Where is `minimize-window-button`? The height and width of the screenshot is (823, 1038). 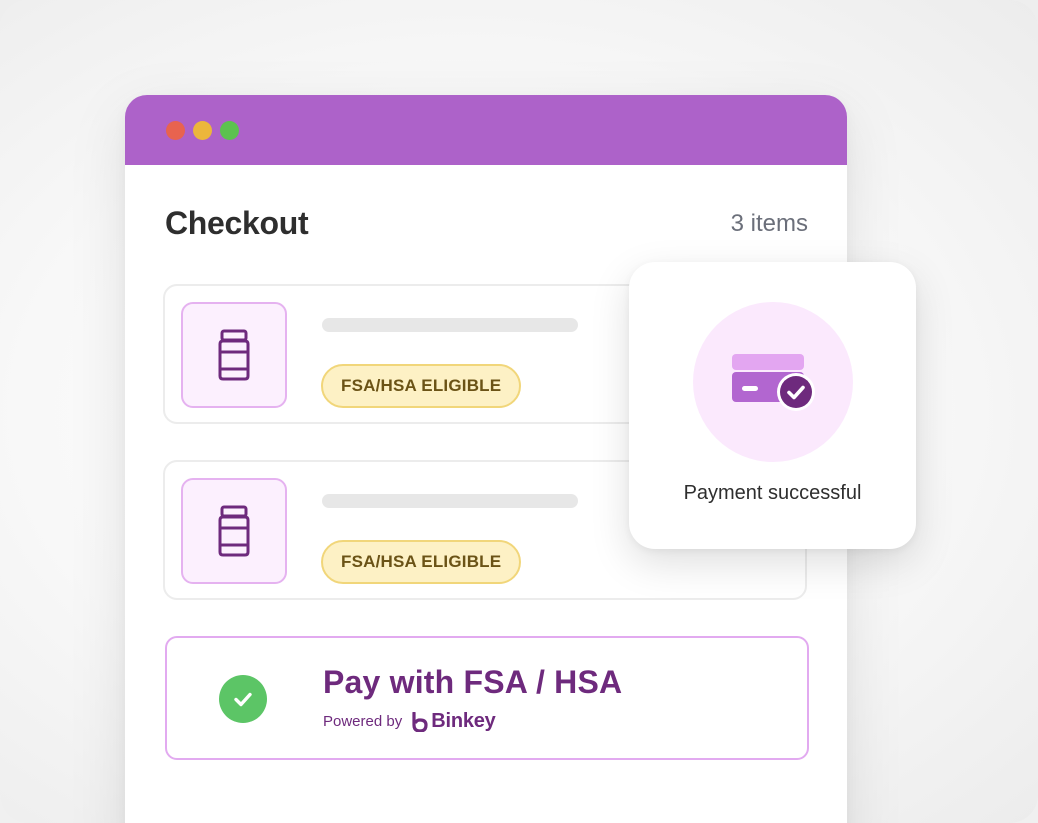
minimize-window-button is located at coordinates (202, 130).